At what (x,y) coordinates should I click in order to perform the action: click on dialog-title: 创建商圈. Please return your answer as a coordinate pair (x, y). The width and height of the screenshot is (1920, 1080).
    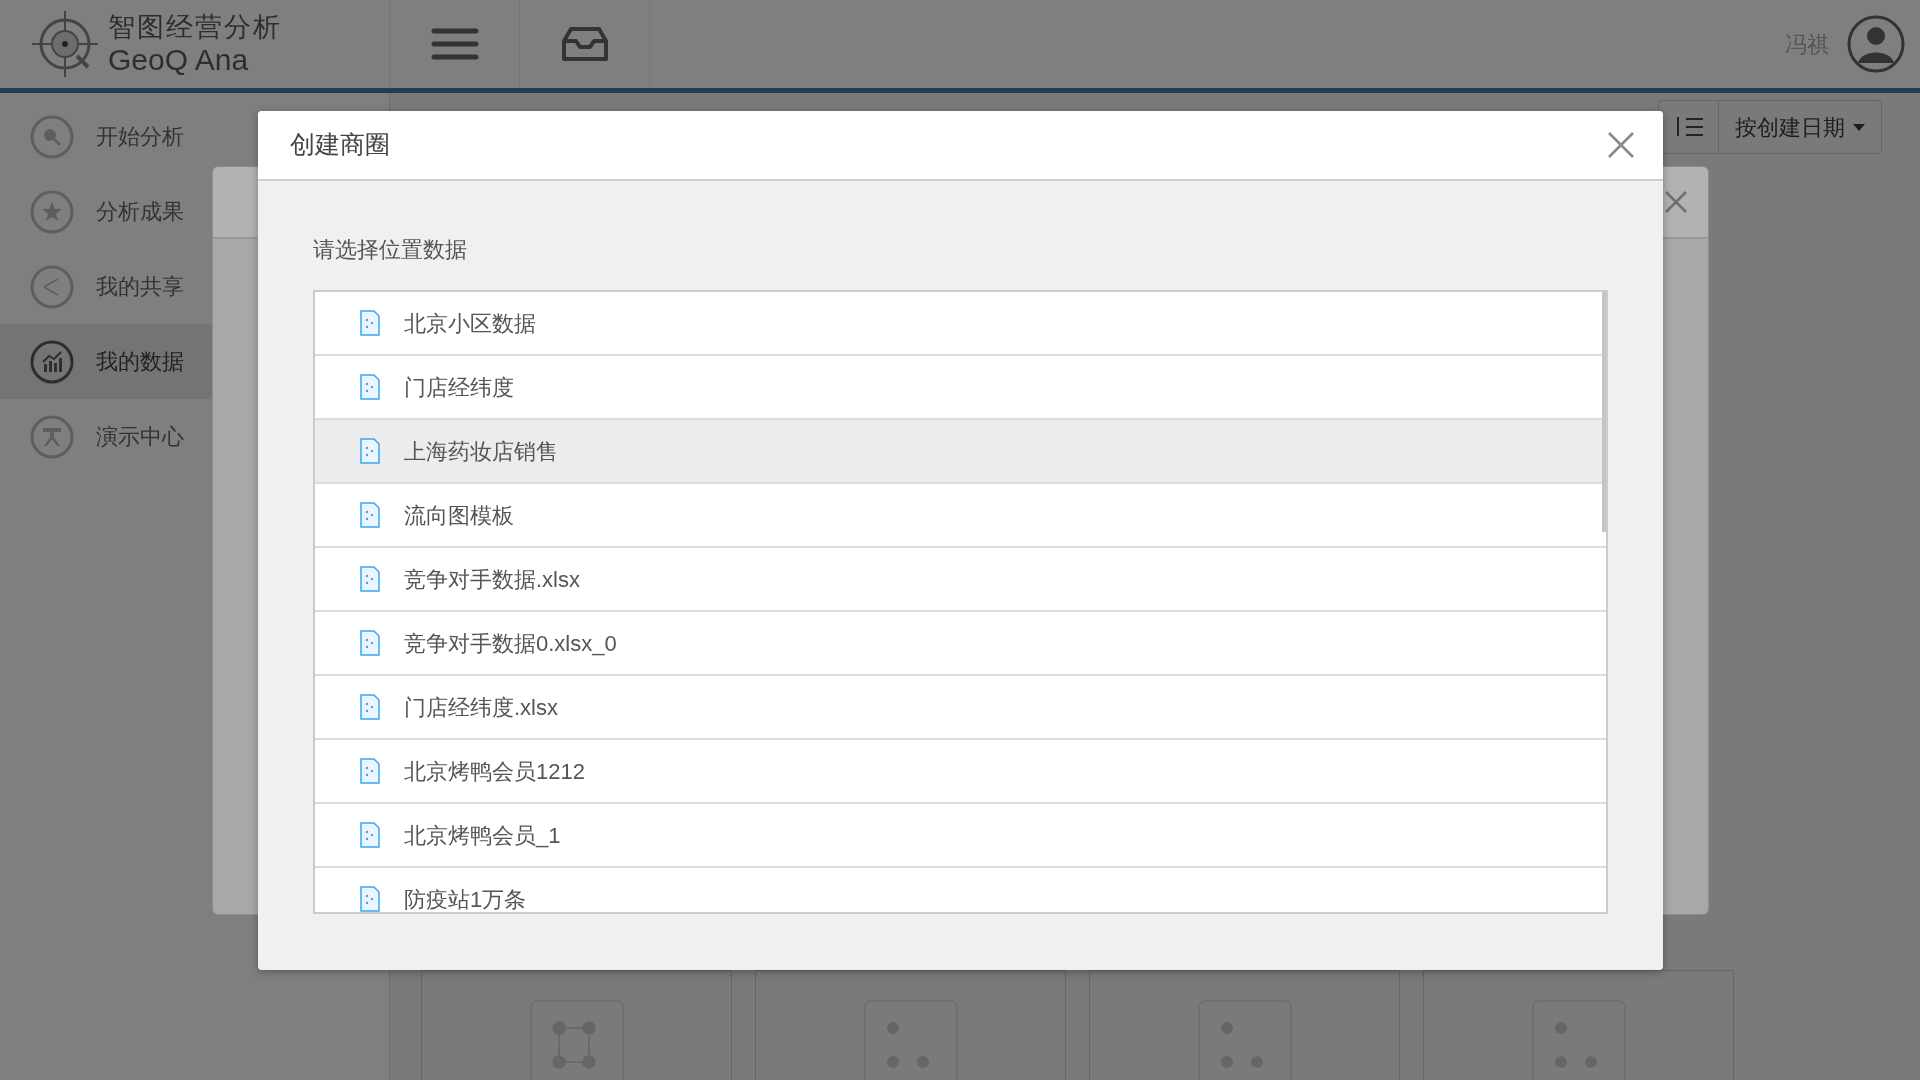
    Looking at the image, I should click on (340, 145).